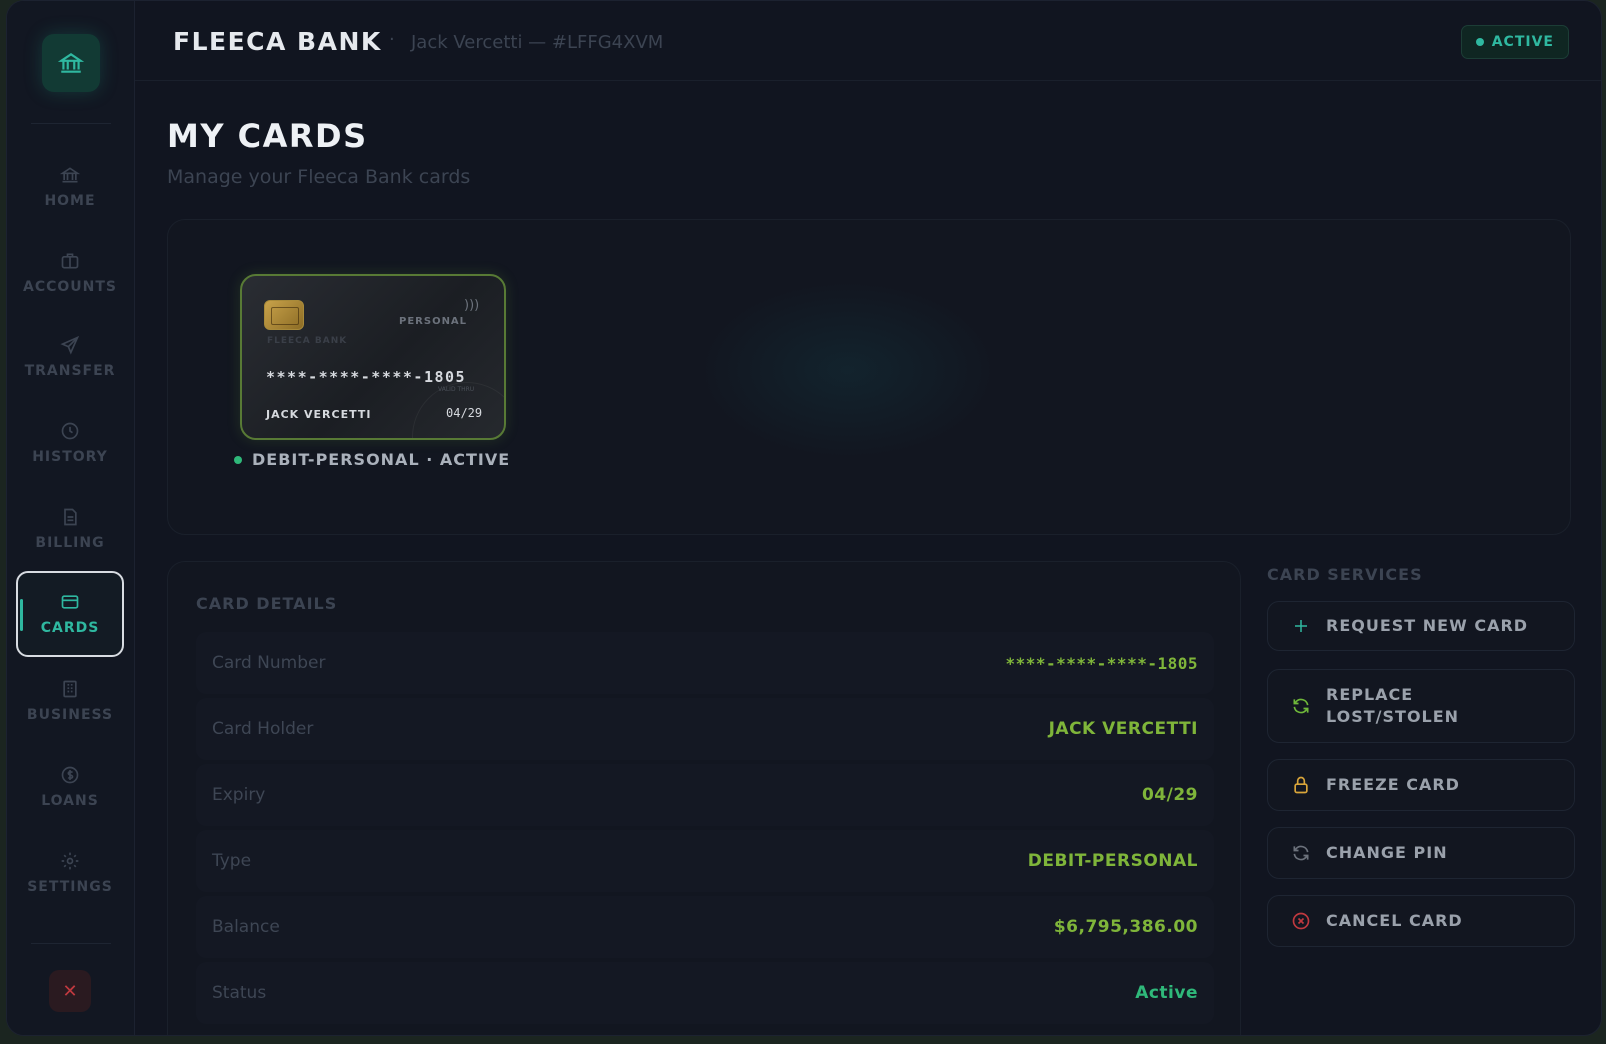  I want to click on detail-value: $6,795,386.00, so click(1125, 927).